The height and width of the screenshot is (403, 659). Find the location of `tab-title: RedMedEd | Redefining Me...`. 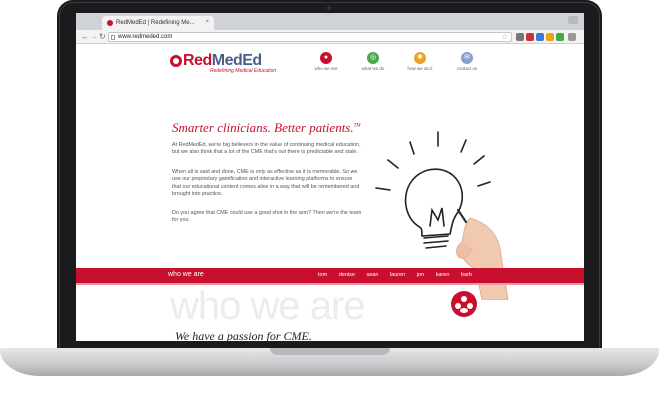

tab-title: RedMedEd | Redefining Me... is located at coordinates (155, 23).